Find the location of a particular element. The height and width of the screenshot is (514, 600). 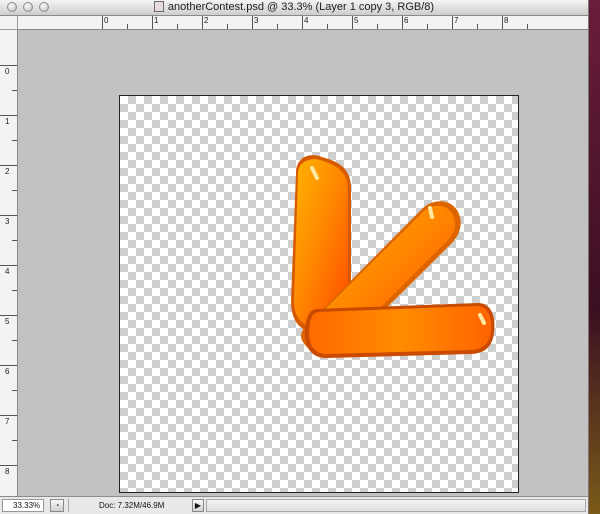

status-bar: 33.33% ◔ Doc: 7.32M/46.9M ▶ is located at coordinates (294, 505).